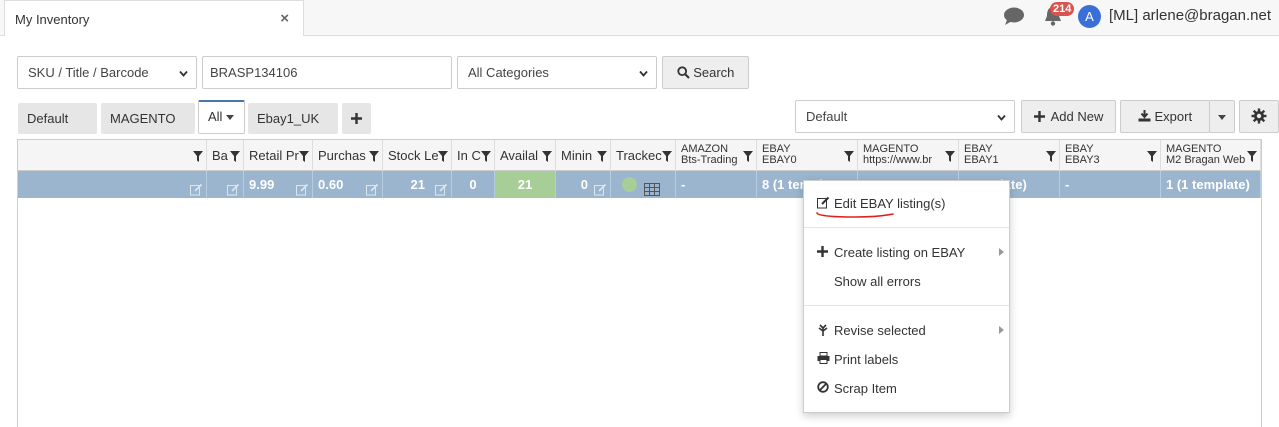  Describe the element at coordinates (865, 388) in the screenshot. I see `menu-item-label: Scrap Item` at that location.